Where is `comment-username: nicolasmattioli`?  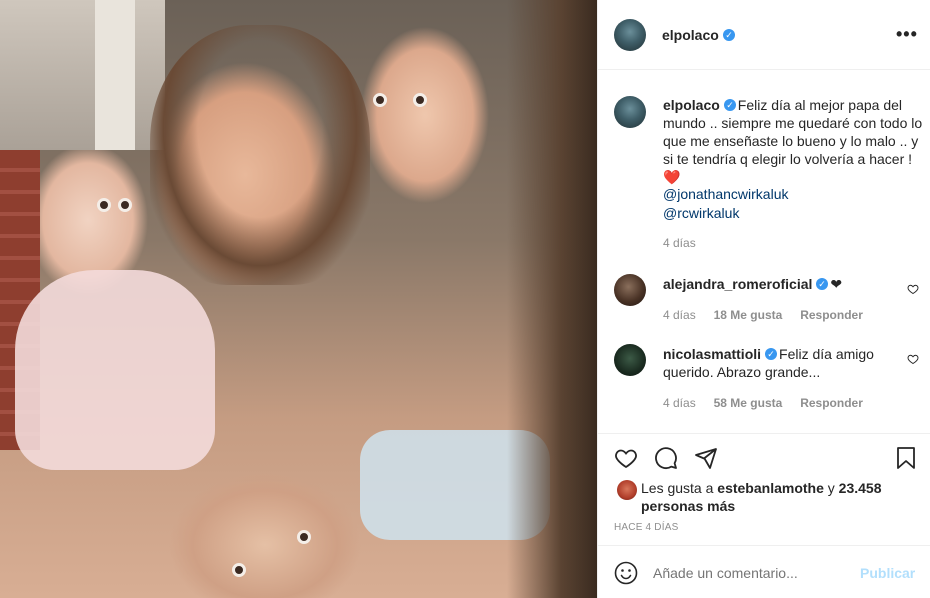 comment-username: nicolasmattioli is located at coordinates (712, 354).